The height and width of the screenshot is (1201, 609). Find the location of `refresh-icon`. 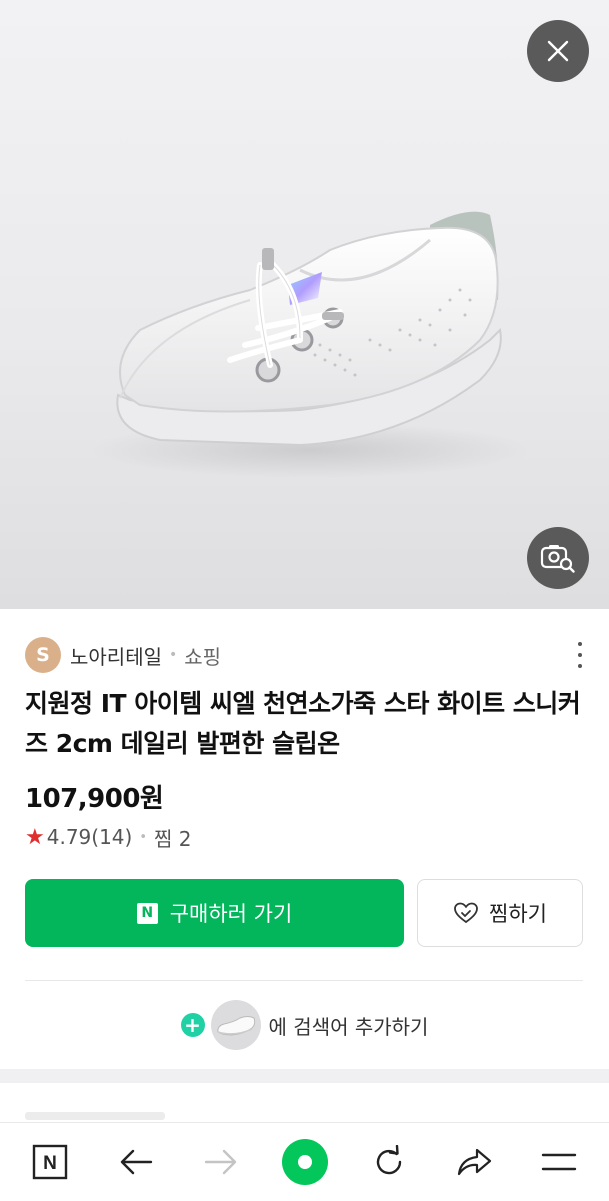

refresh-icon is located at coordinates (389, 1160).